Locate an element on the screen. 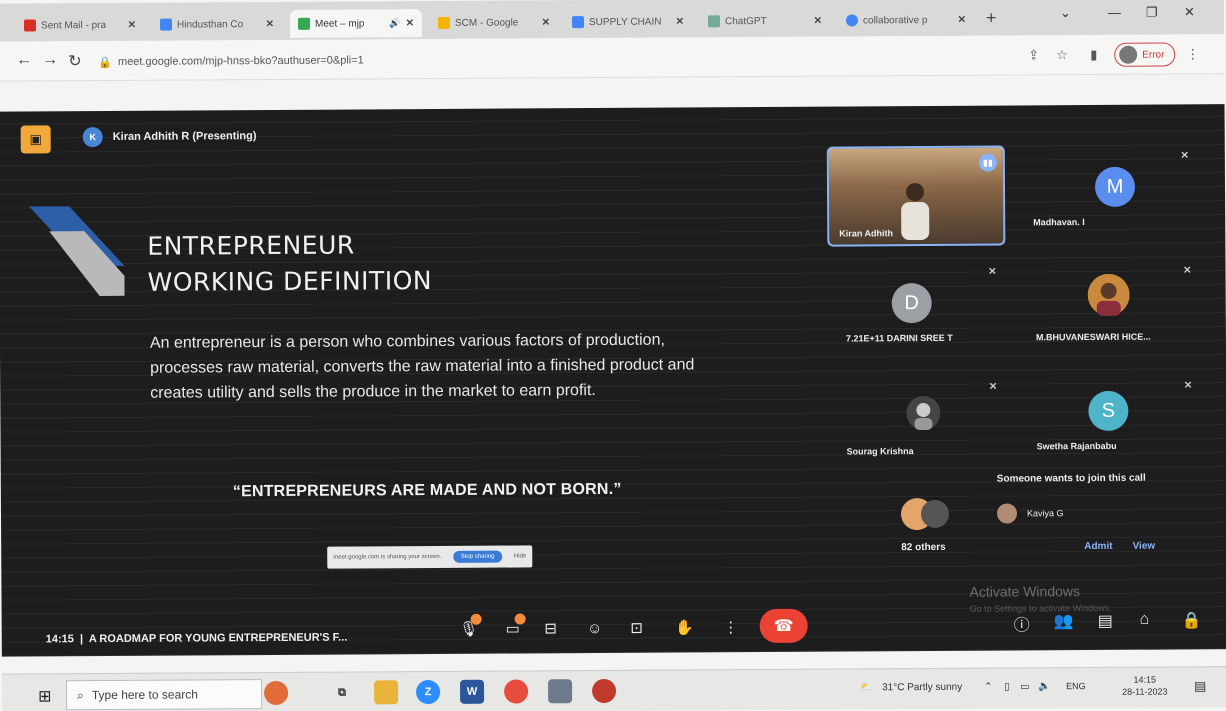  language-label: ENG is located at coordinates (1076, 686).